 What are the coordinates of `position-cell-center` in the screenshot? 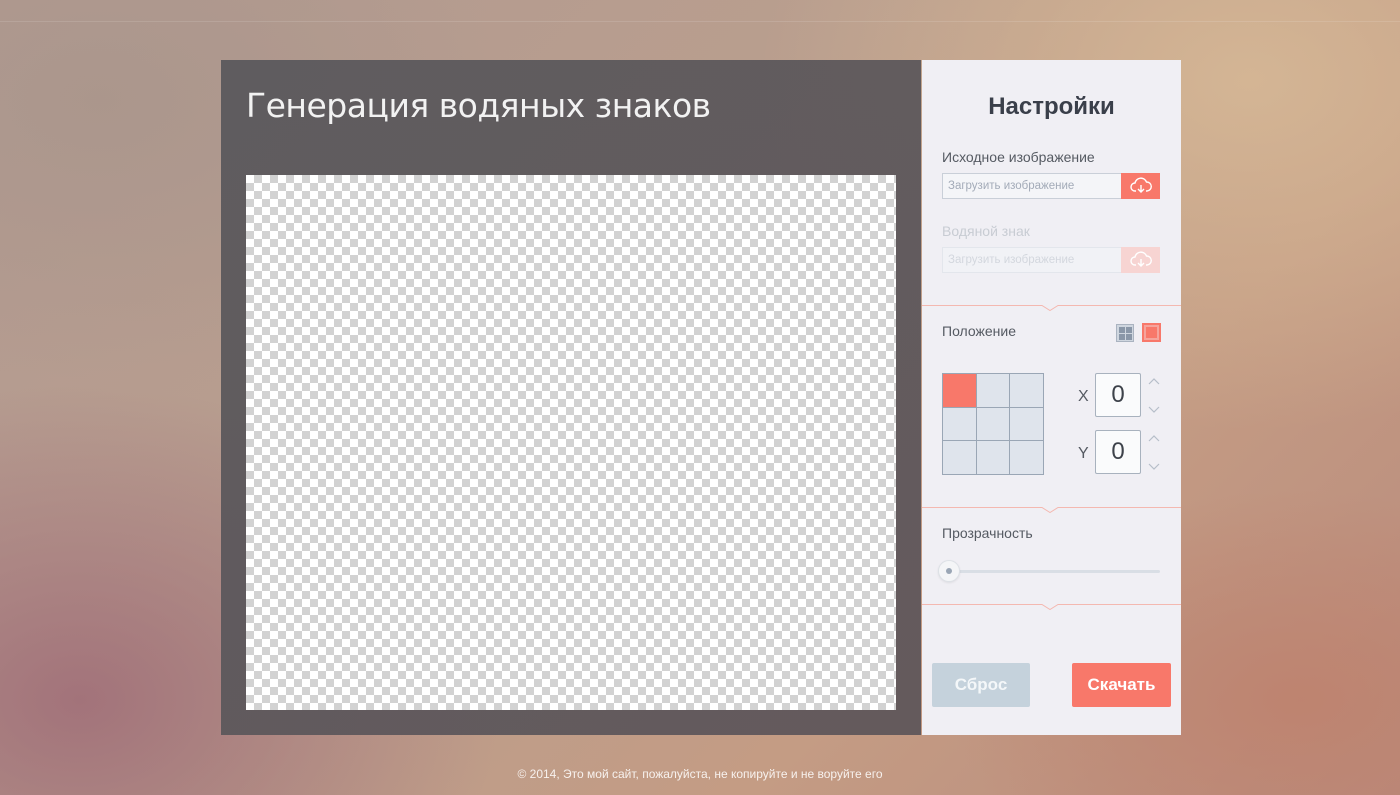 It's located at (993, 424).